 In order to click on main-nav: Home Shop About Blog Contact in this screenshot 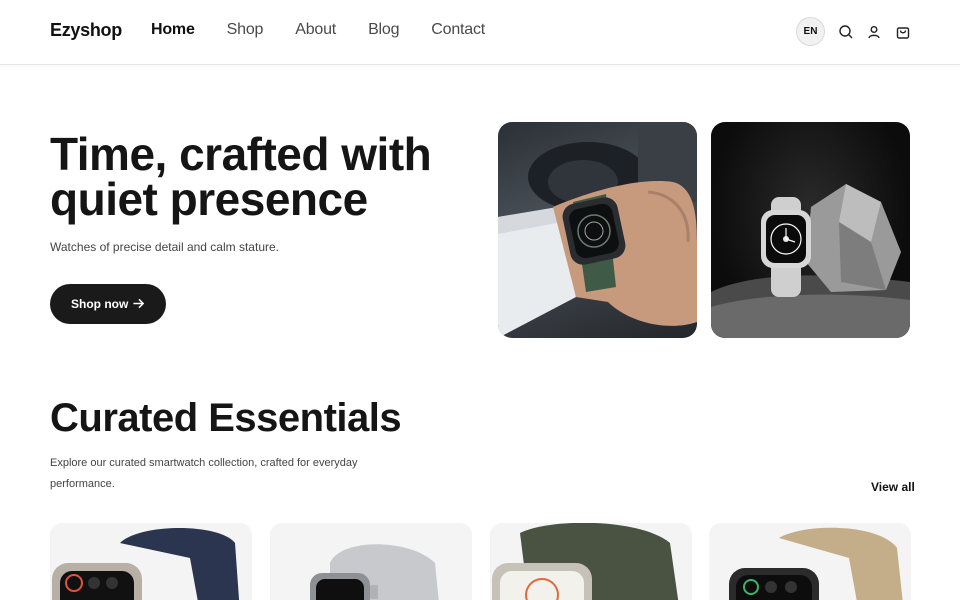, I will do `click(334, 30)`.